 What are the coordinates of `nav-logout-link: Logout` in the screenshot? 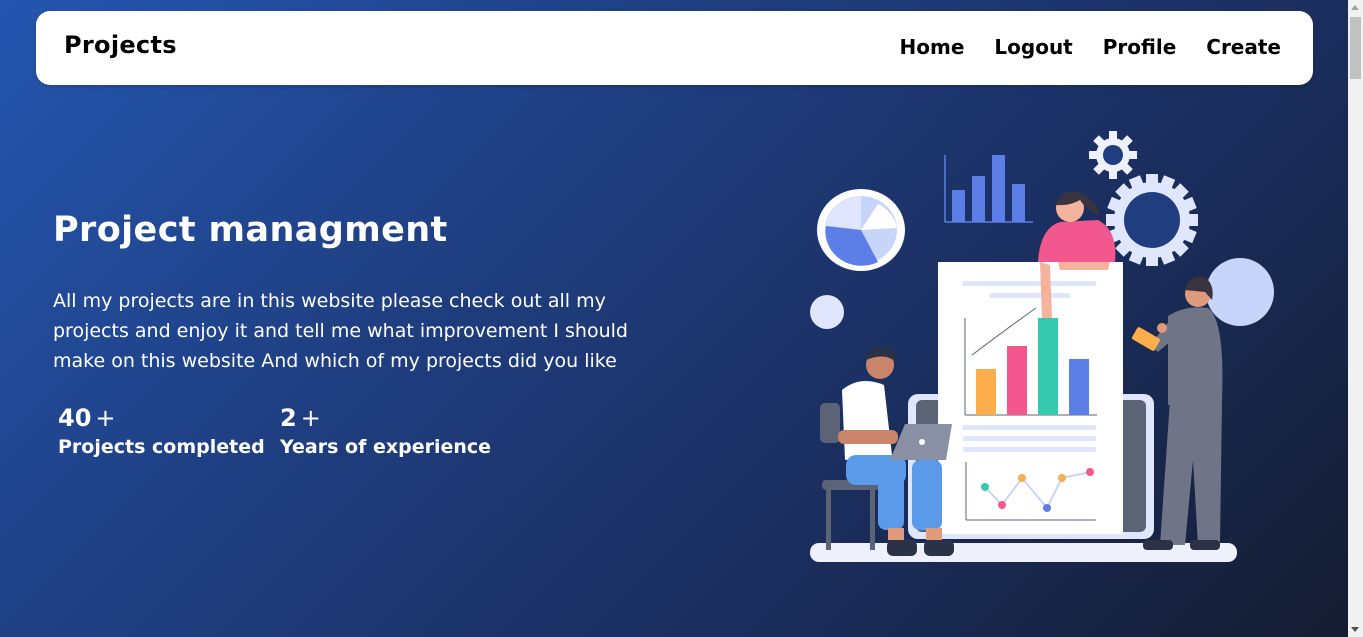 It's located at (1033, 47).